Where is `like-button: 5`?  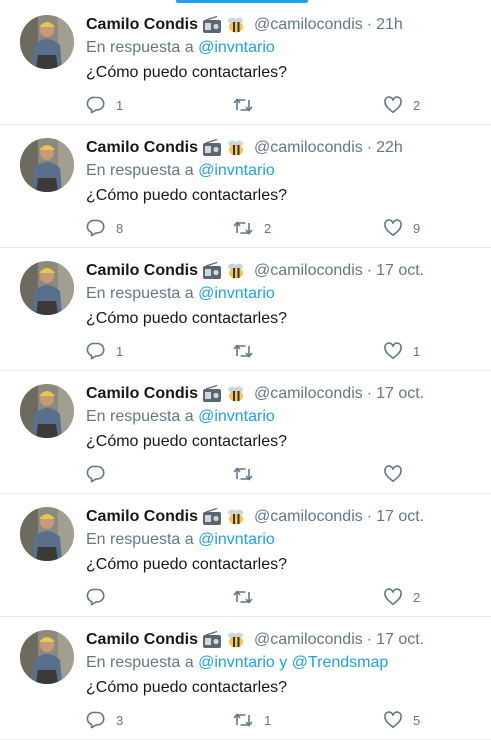 like-button: 5 is located at coordinates (401, 720).